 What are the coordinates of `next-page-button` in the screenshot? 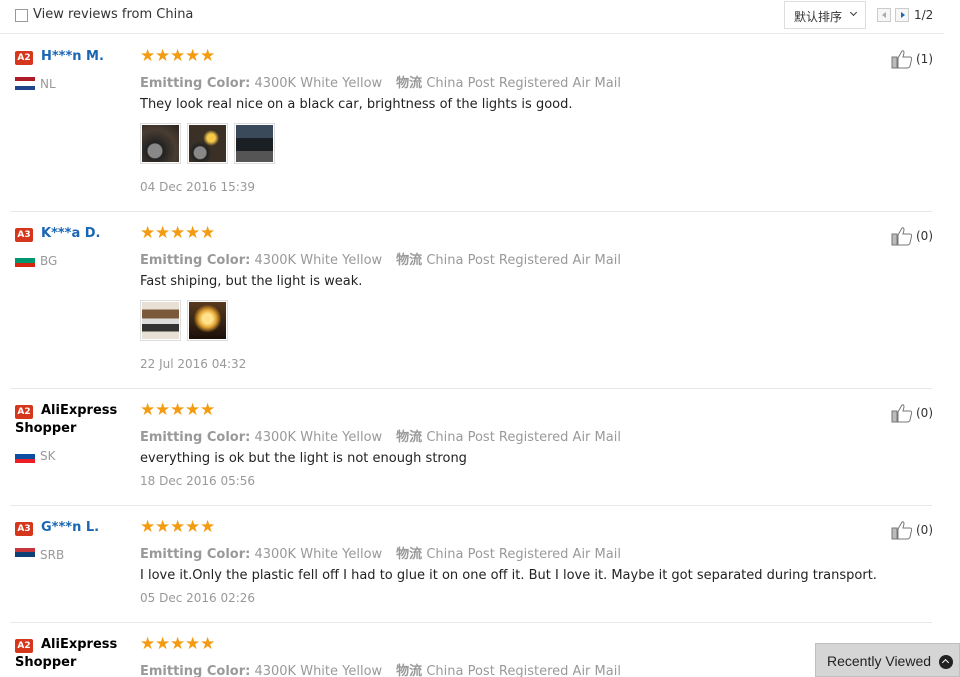 It's located at (902, 15).